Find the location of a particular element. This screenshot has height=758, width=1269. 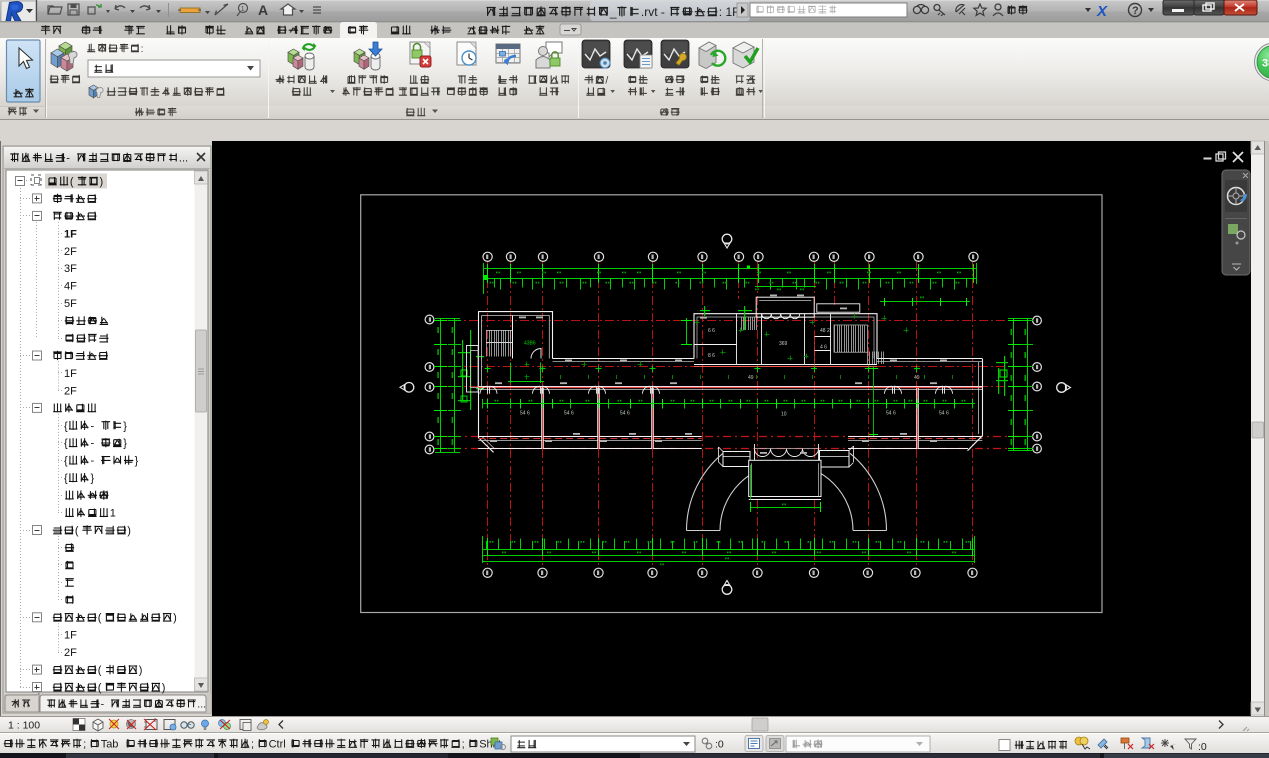

svg-text: 1 : 100 is located at coordinates (24, 726).